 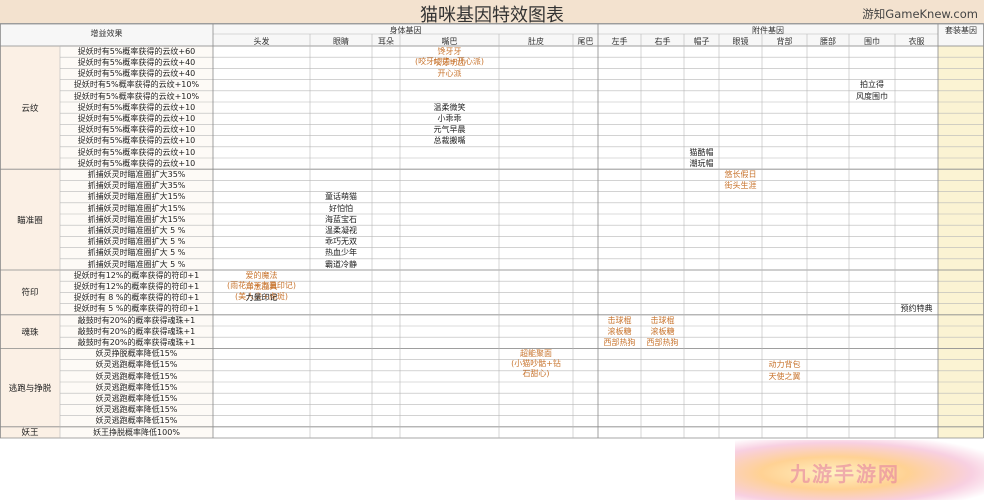 What do you see at coordinates (386, 41) in the screenshot?
I see `column-header: 耳朵` at bounding box center [386, 41].